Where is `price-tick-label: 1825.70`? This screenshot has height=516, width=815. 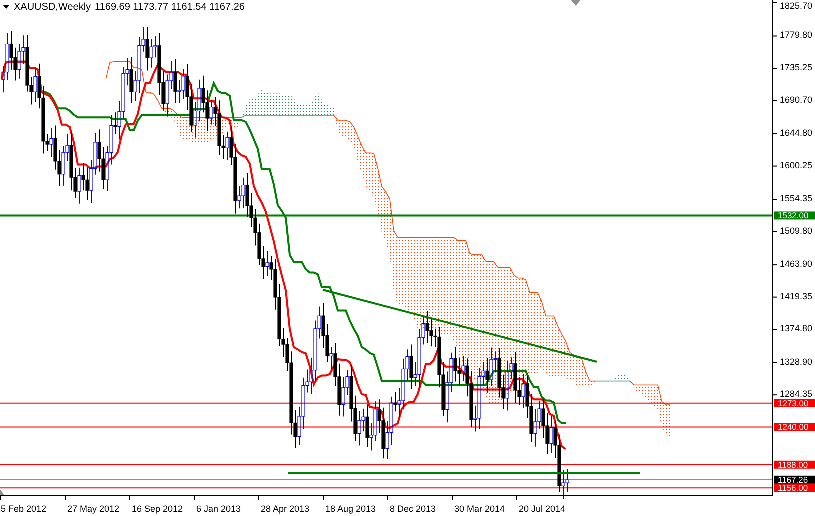 price-tick-label: 1825.70 is located at coordinates (796, 6).